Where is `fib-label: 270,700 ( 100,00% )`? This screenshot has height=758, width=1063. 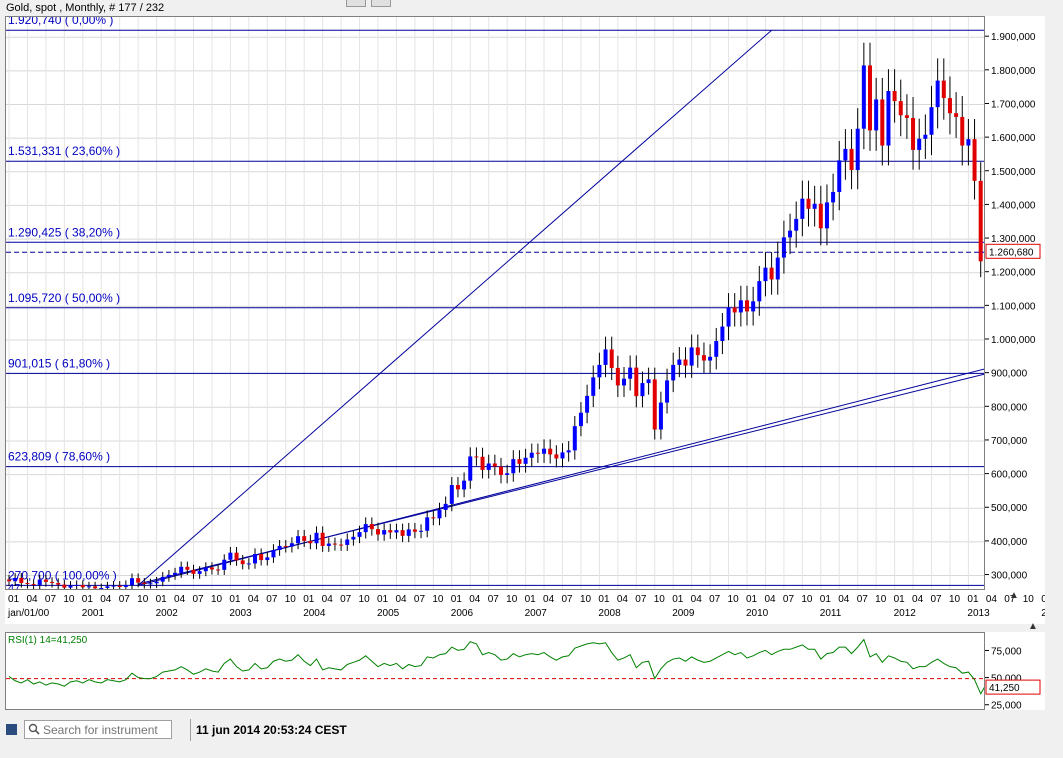 fib-label: 270,700 ( 100,00% ) is located at coordinates (62, 575).